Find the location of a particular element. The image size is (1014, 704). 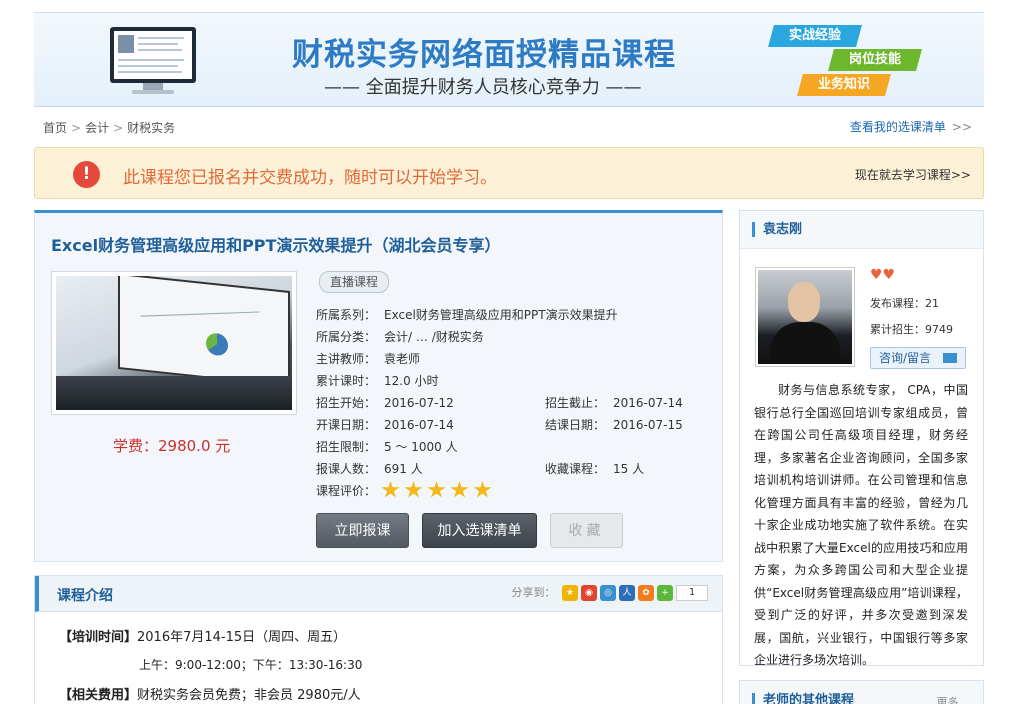

class-end-row: 结课日期： 2016-07-15 is located at coordinates (614, 425).